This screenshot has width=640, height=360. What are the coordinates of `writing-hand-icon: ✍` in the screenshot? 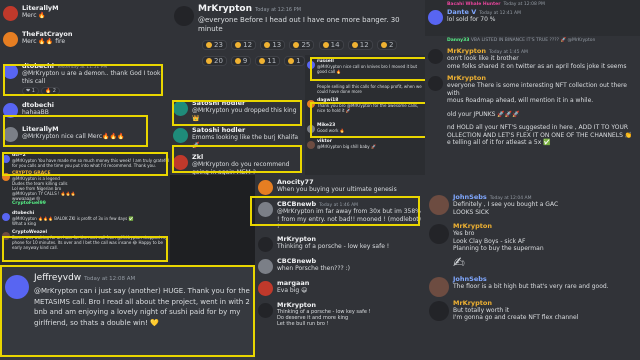 It's located at (459, 262).